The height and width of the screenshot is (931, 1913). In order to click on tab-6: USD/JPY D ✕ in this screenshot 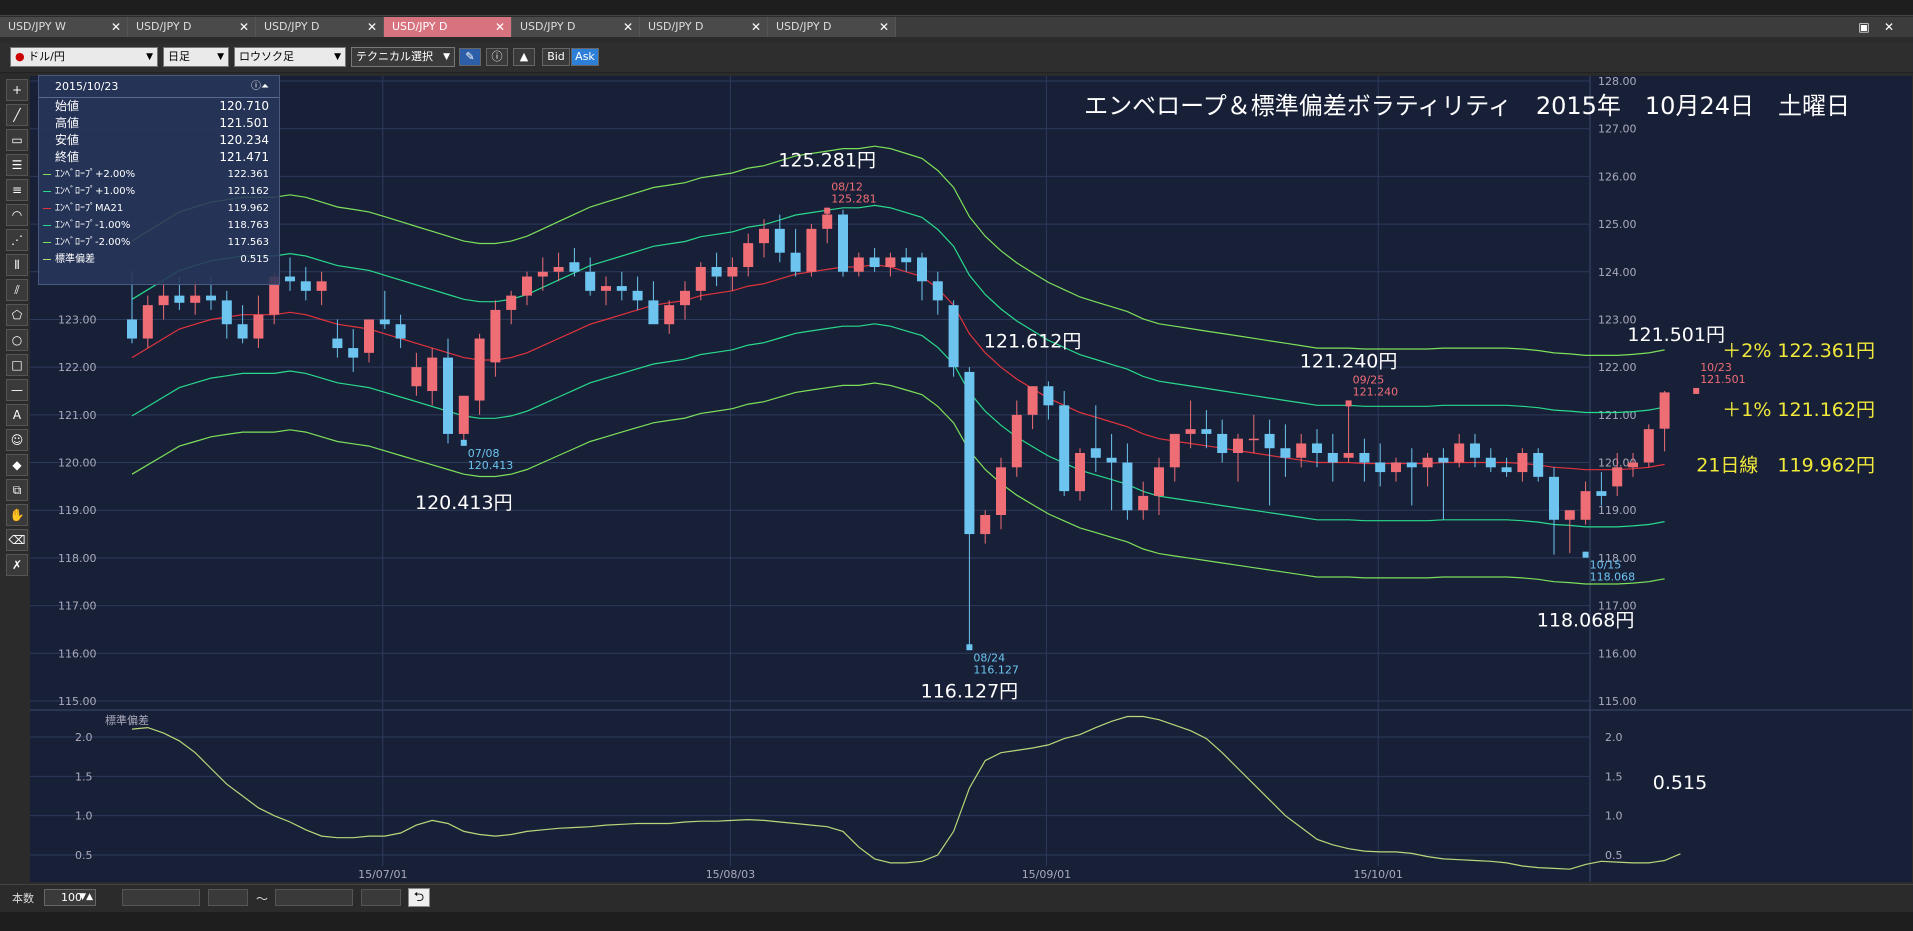, I will do `click(832, 27)`.